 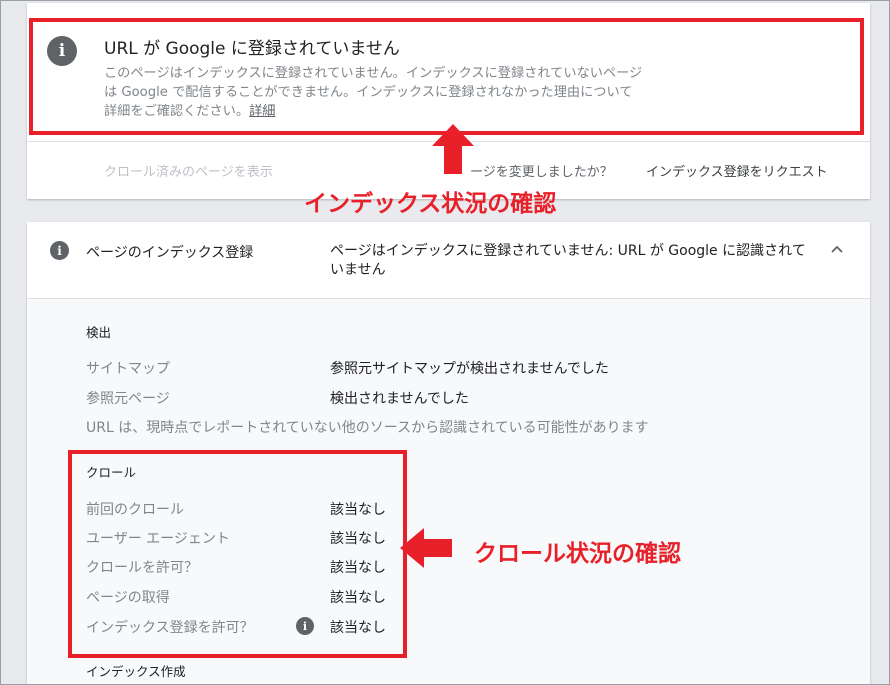 What do you see at coordinates (577, 554) in the screenshot?
I see `crawl-status-annotation: クロール状況の確認` at bounding box center [577, 554].